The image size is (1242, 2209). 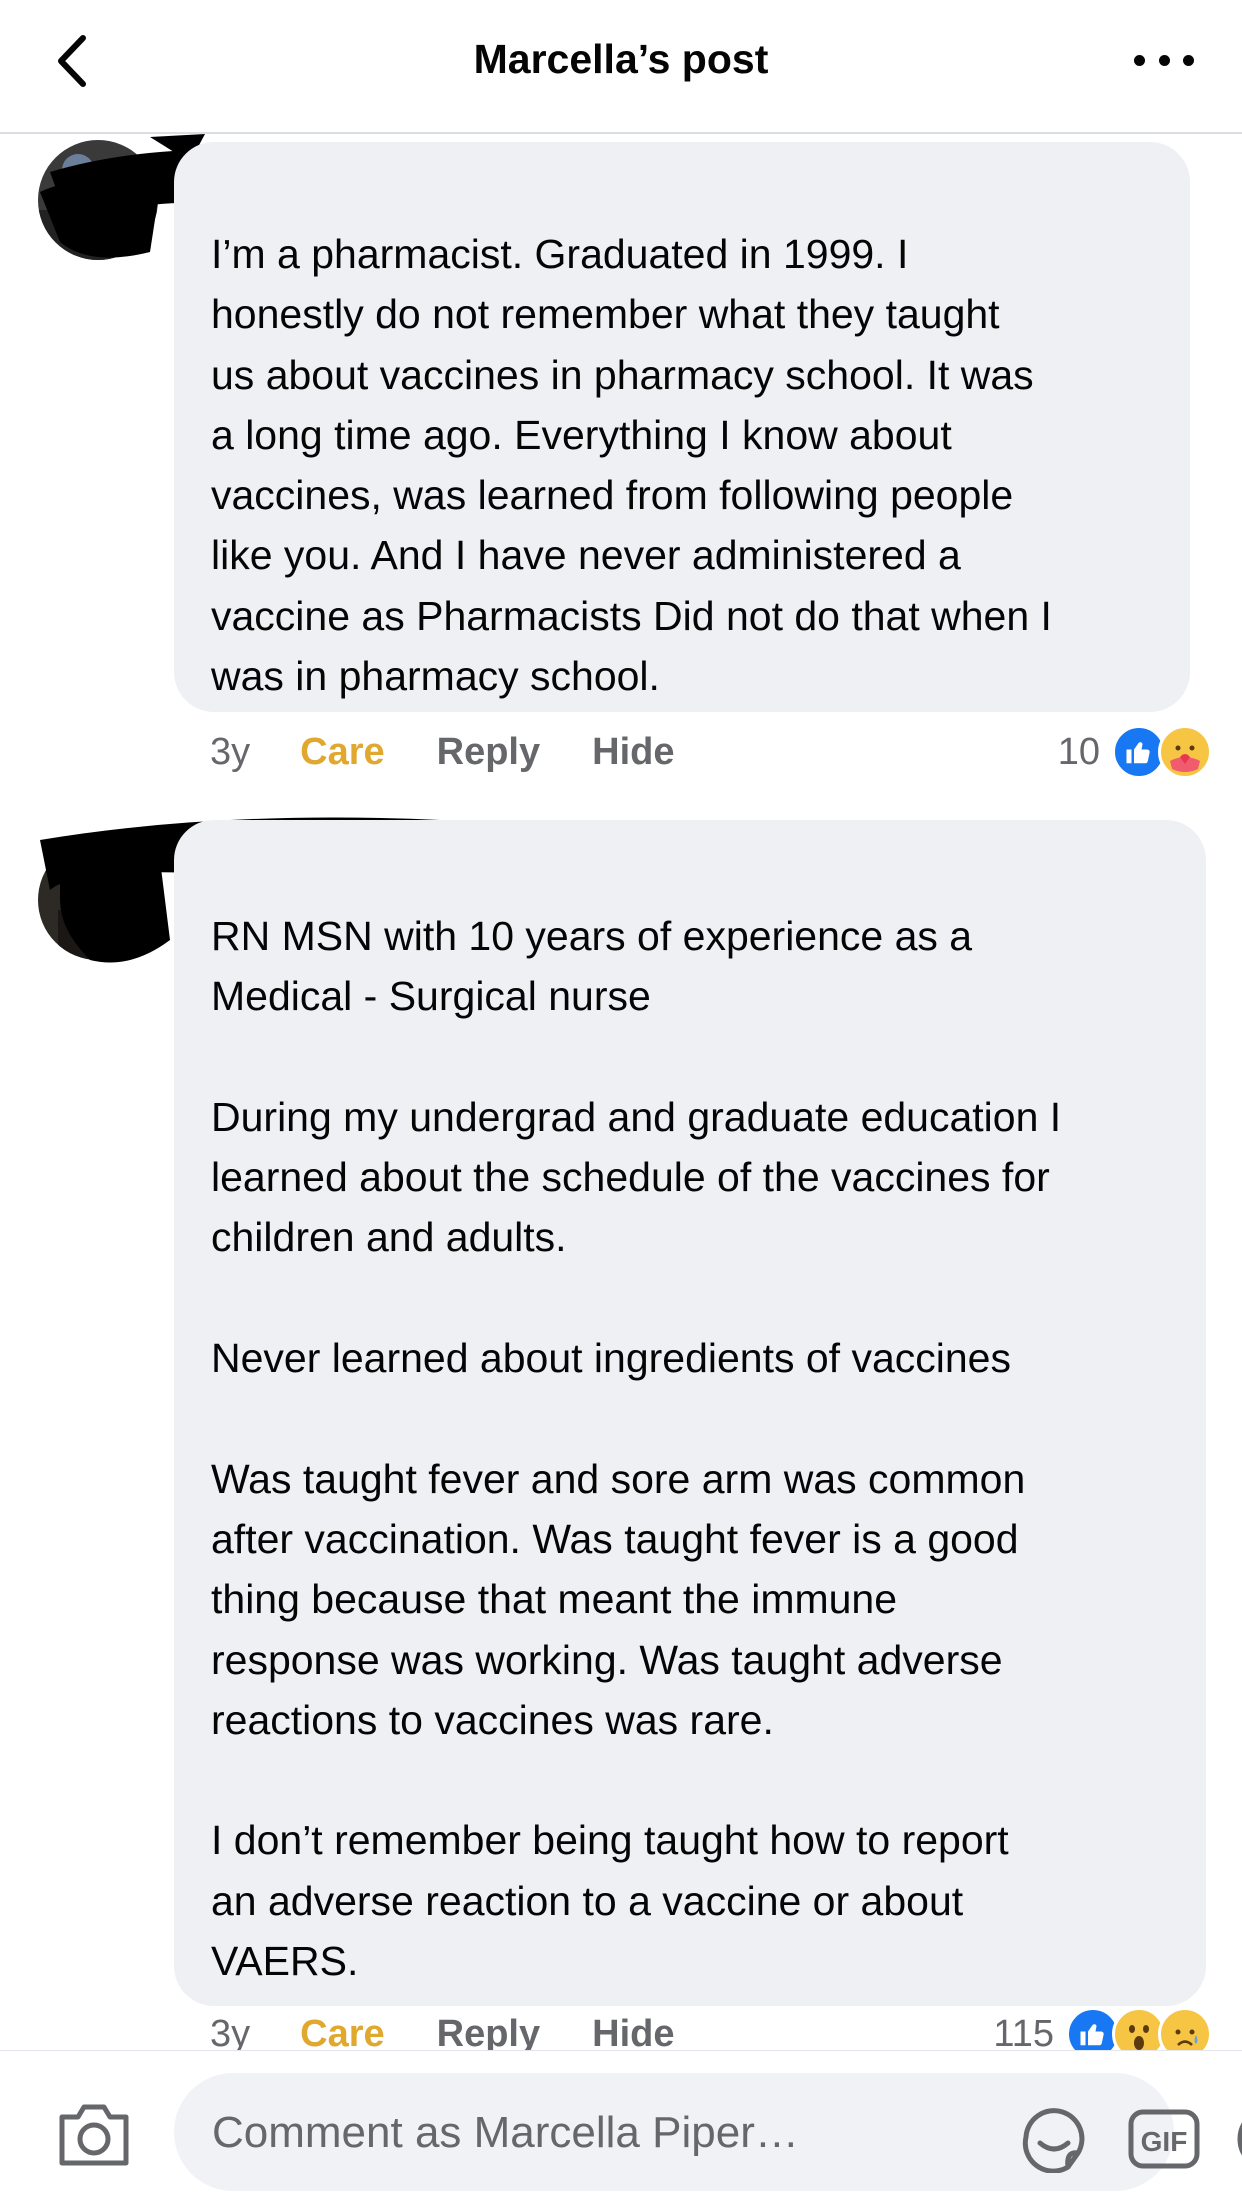 What do you see at coordinates (633, 752) in the screenshot?
I see `hide-button: Hide` at bounding box center [633, 752].